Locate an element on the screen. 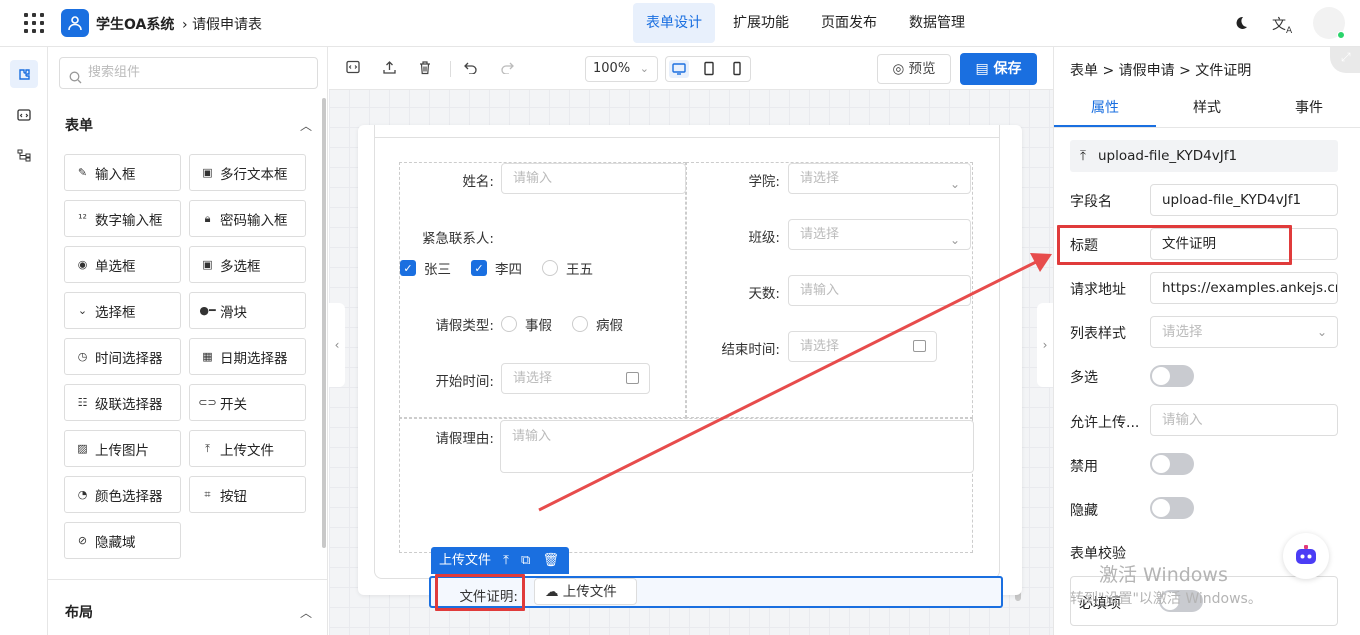 The image size is (1360, 635). leave-type-option: 事假 is located at coordinates (538, 324).